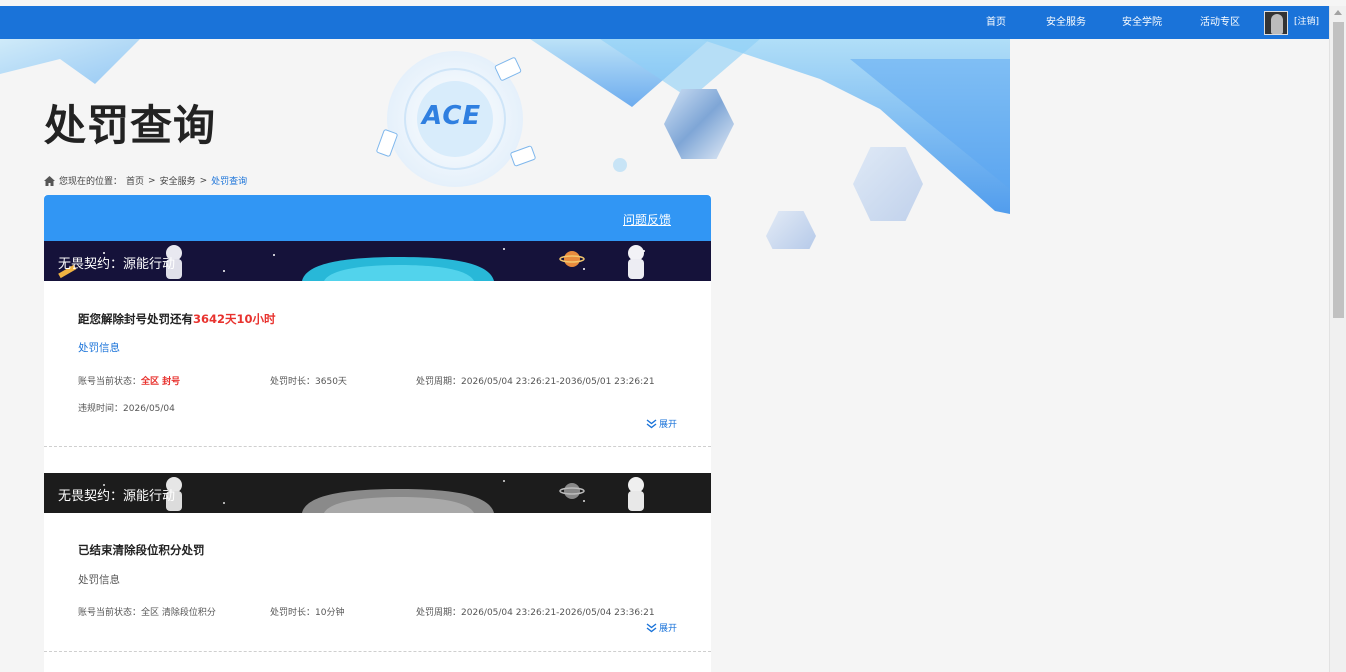  I want to click on account-status-field: 账号当前状态：全区 清除段位积分, so click(147, 611).